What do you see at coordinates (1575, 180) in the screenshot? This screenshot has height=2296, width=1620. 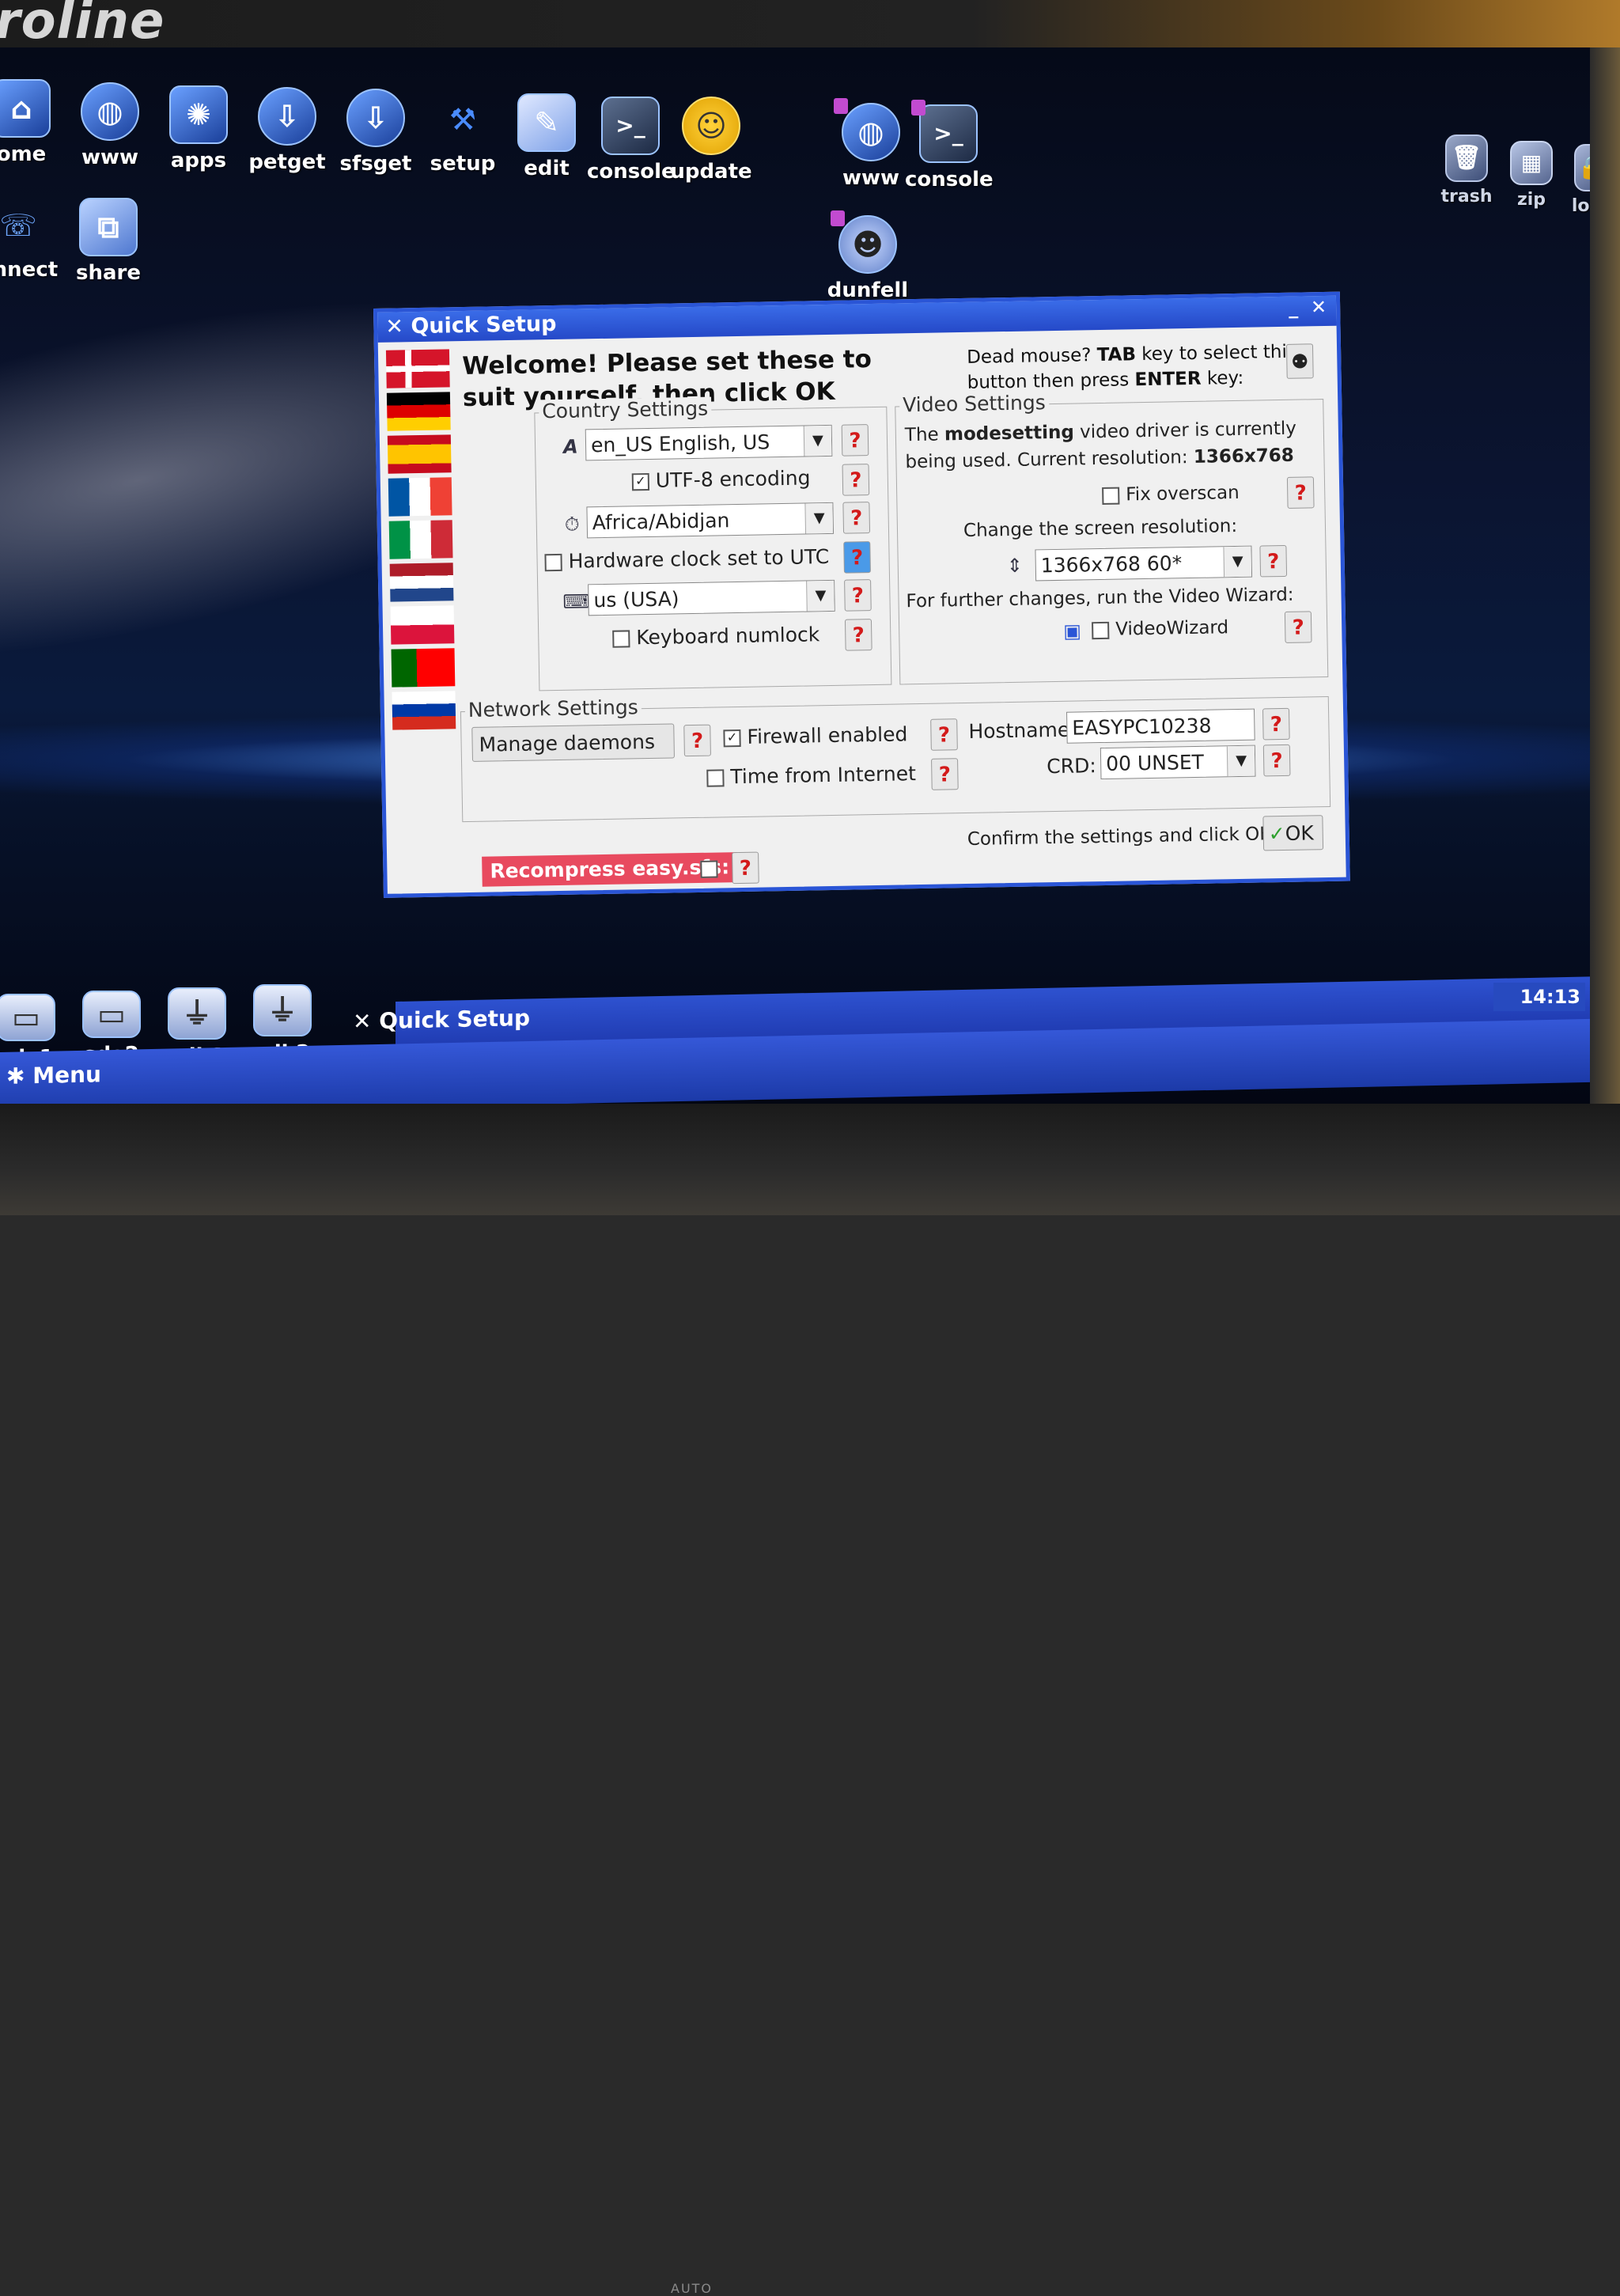 I see `desktop-icon-lock: 🔒 lock` at bounding box center [1575, 180].